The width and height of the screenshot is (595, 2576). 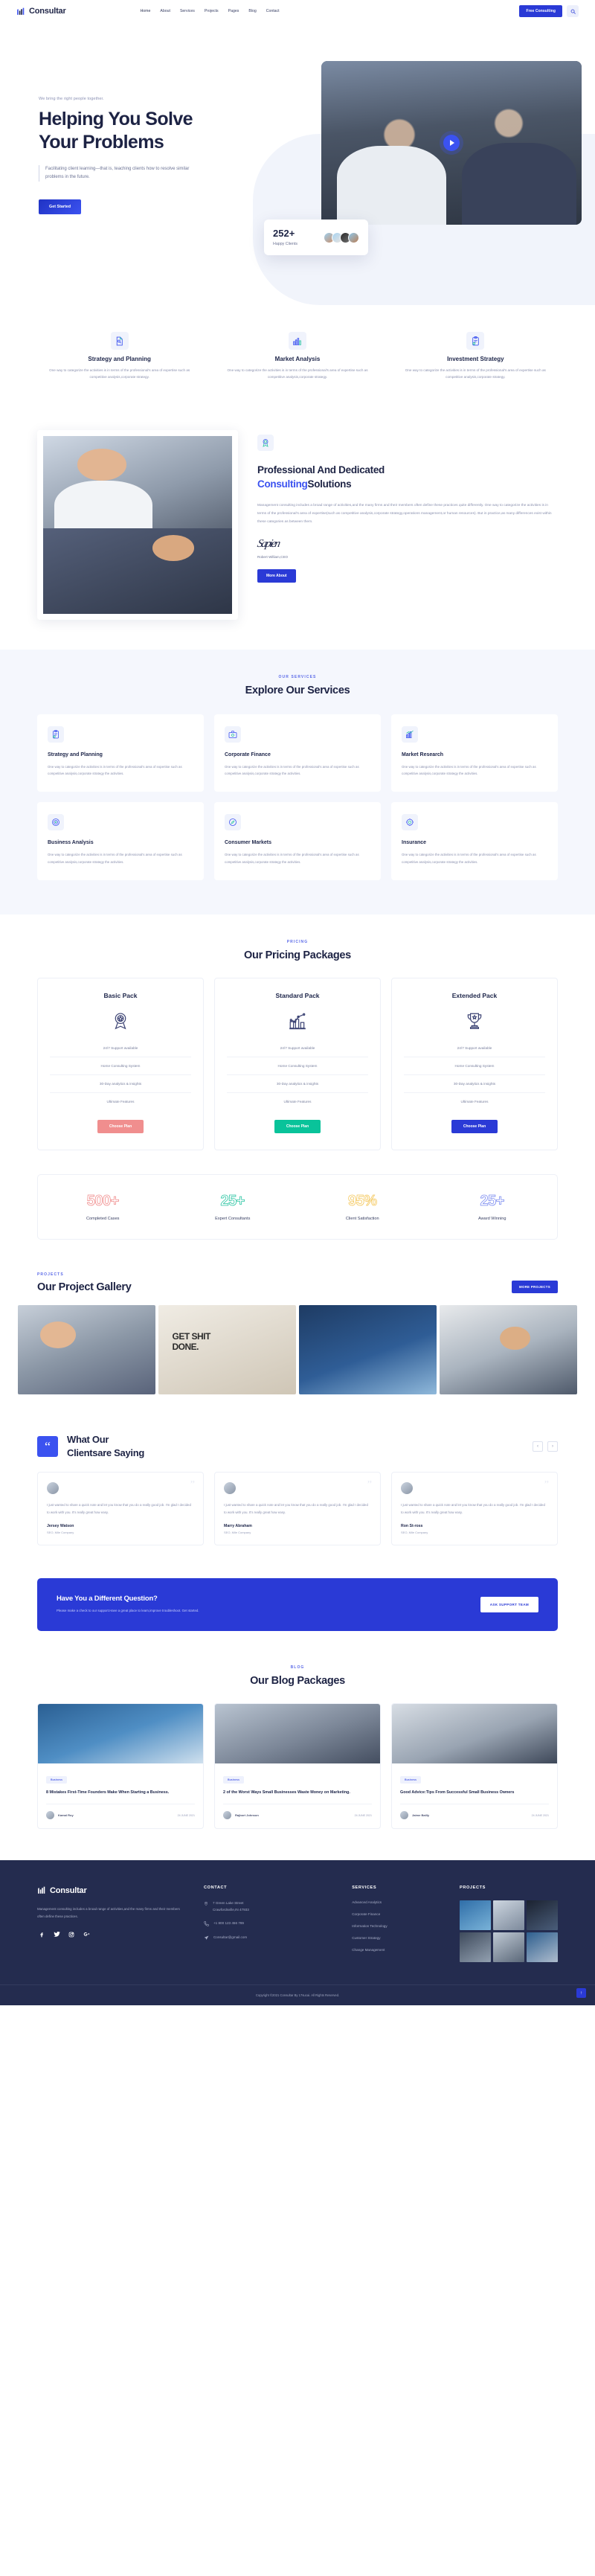 What do you see at coordinates (229, 1924) in the screenshot?
I see `footer-phone-text: +1 800 123 456 789` at bounding box center [229, 1924].